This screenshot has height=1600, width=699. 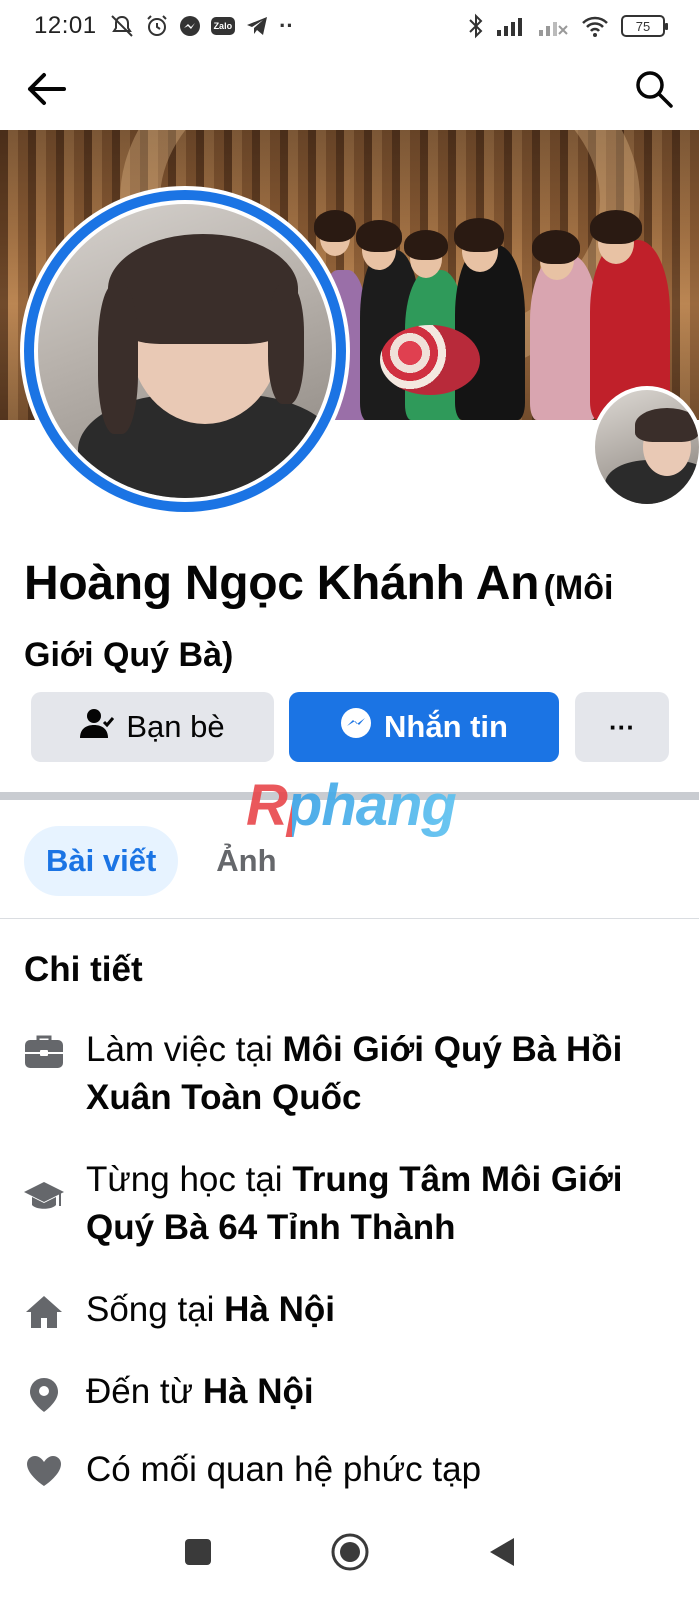 What do you see at coordinates (349, 91) in the screenshot?
I see `app-bar` at bounding box center [349, 91].